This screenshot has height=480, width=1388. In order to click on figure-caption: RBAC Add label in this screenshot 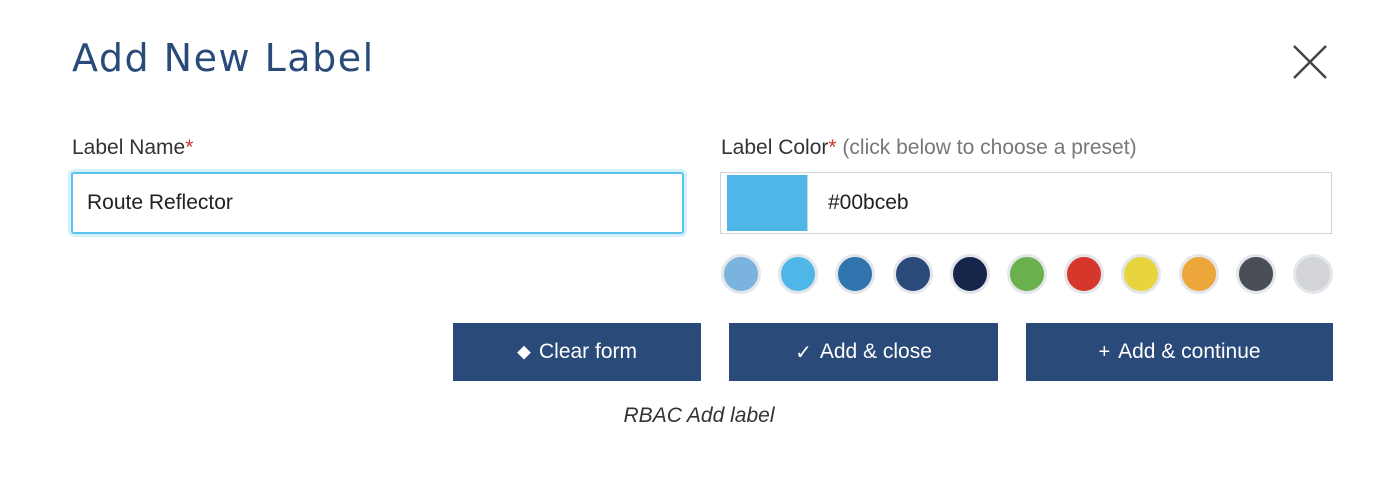, I will do `click(699, 415)`.